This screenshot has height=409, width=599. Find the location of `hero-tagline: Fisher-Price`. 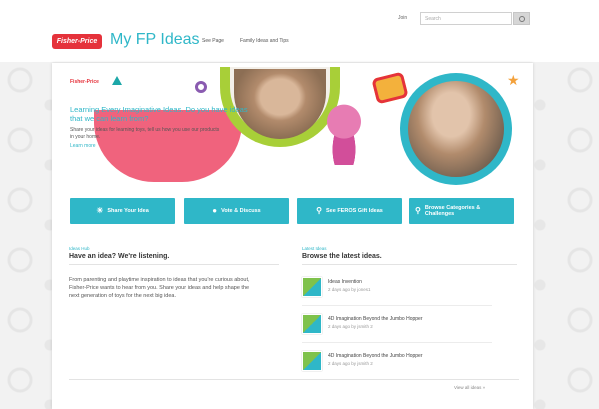

hero-tagline: Fisher-Price is located at coordinates (84, 82).